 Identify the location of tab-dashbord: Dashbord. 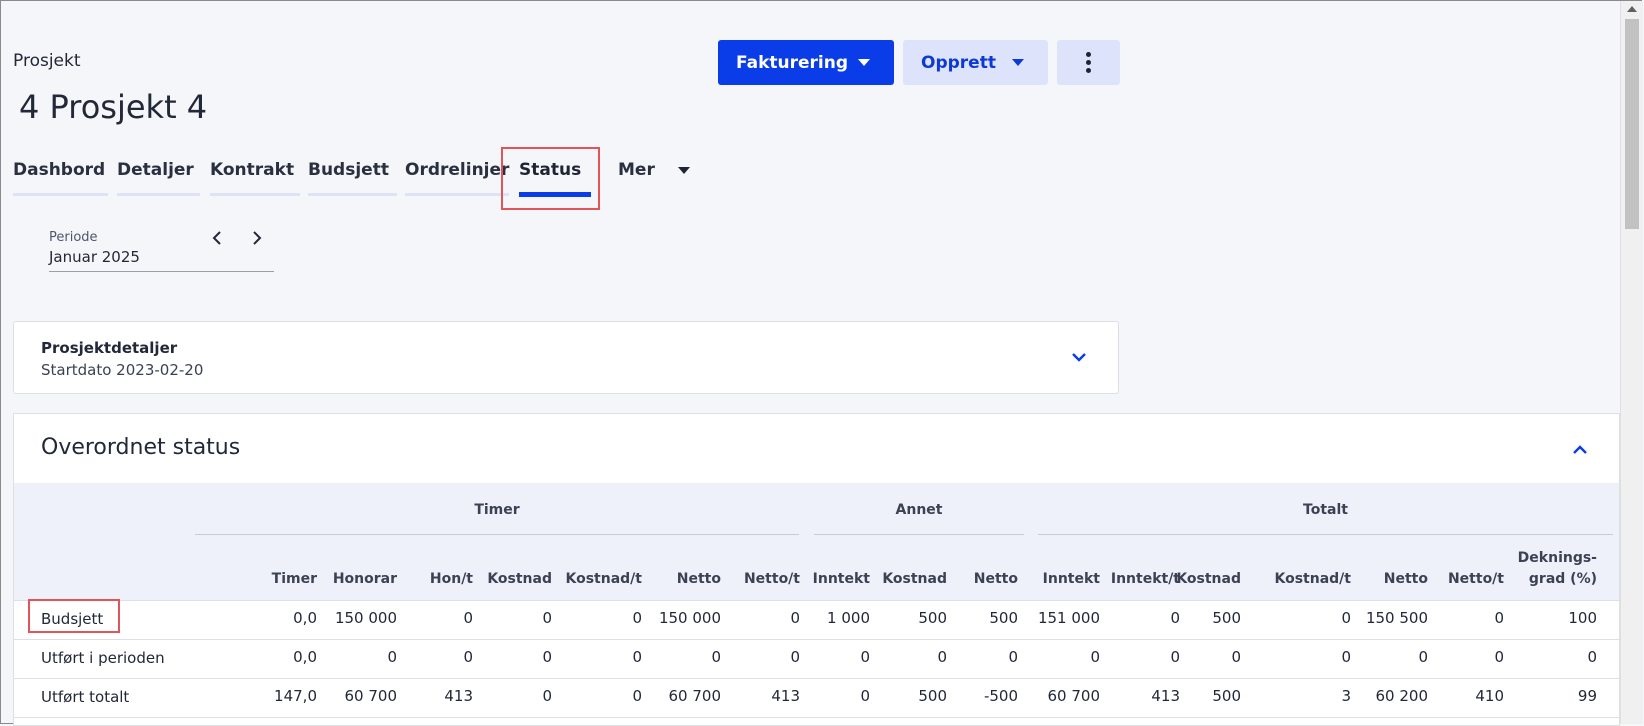
(60, 178).